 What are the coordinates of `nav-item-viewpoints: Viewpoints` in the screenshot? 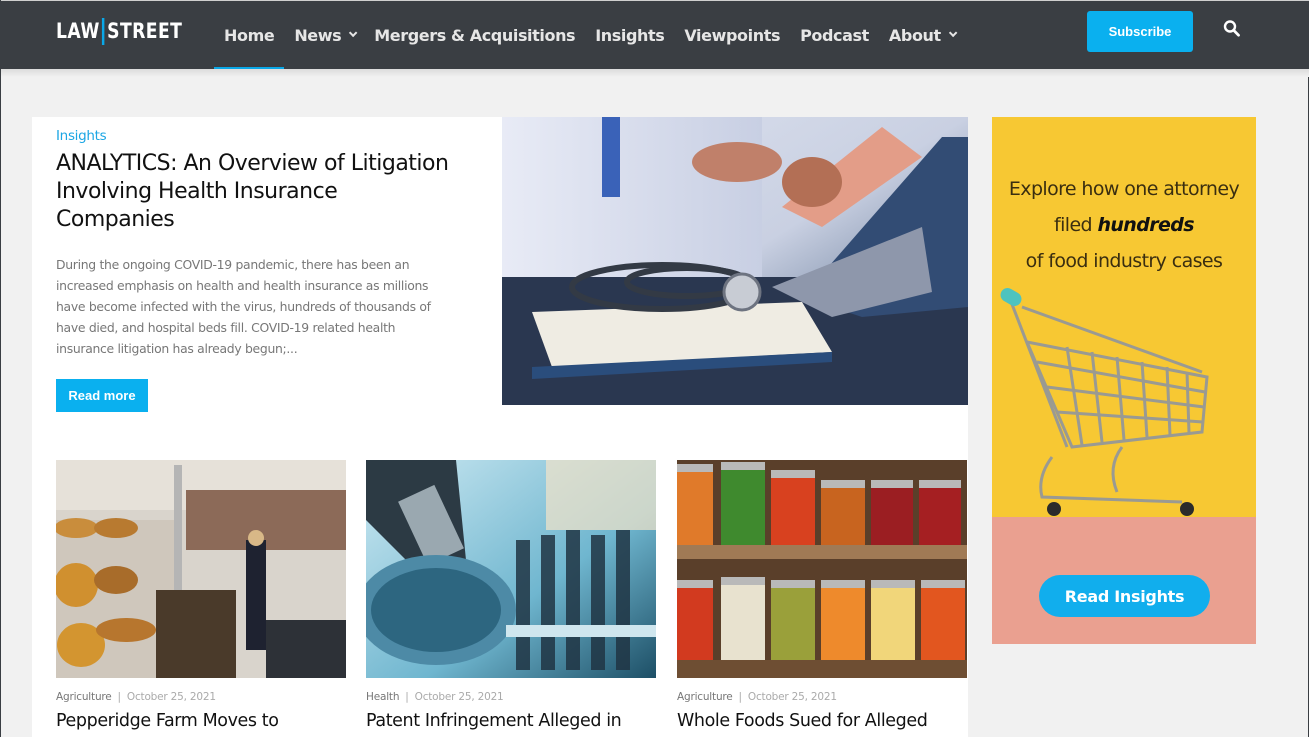 It's located at (732, 35).